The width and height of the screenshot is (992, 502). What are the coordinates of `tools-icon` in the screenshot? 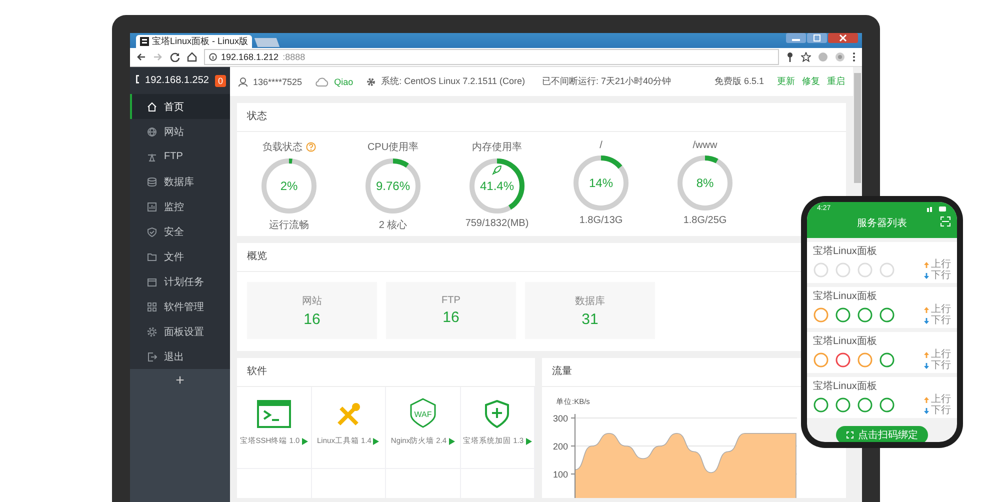 It's located at (348, 415).